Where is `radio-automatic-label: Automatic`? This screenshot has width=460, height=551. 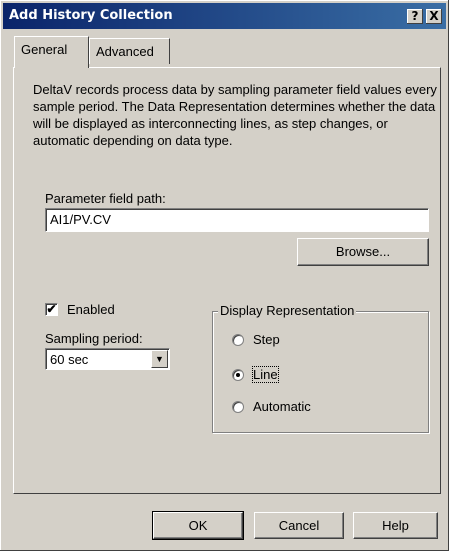 radio-automatic-label: Automatic is located at coordinates (282, 406).